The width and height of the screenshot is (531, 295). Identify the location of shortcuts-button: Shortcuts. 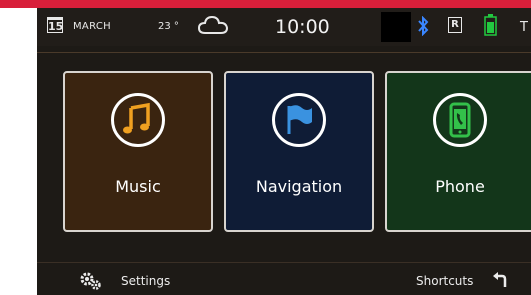
(467, 281).